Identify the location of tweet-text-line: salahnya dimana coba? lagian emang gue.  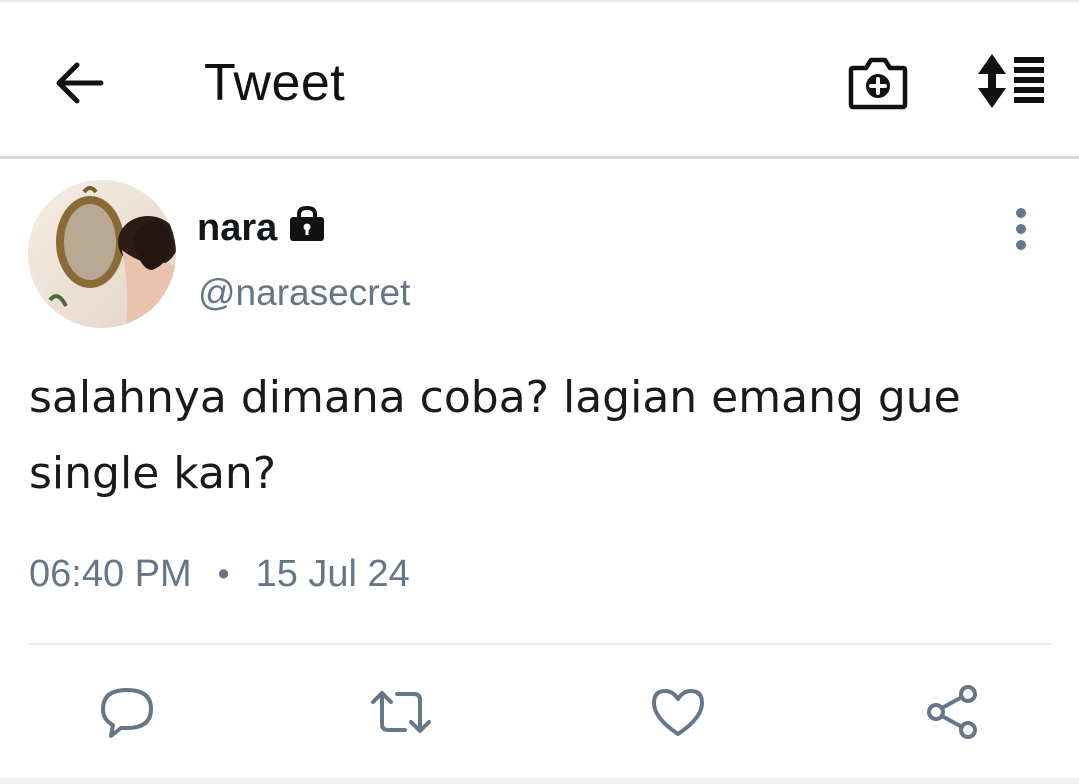
(495, 397).